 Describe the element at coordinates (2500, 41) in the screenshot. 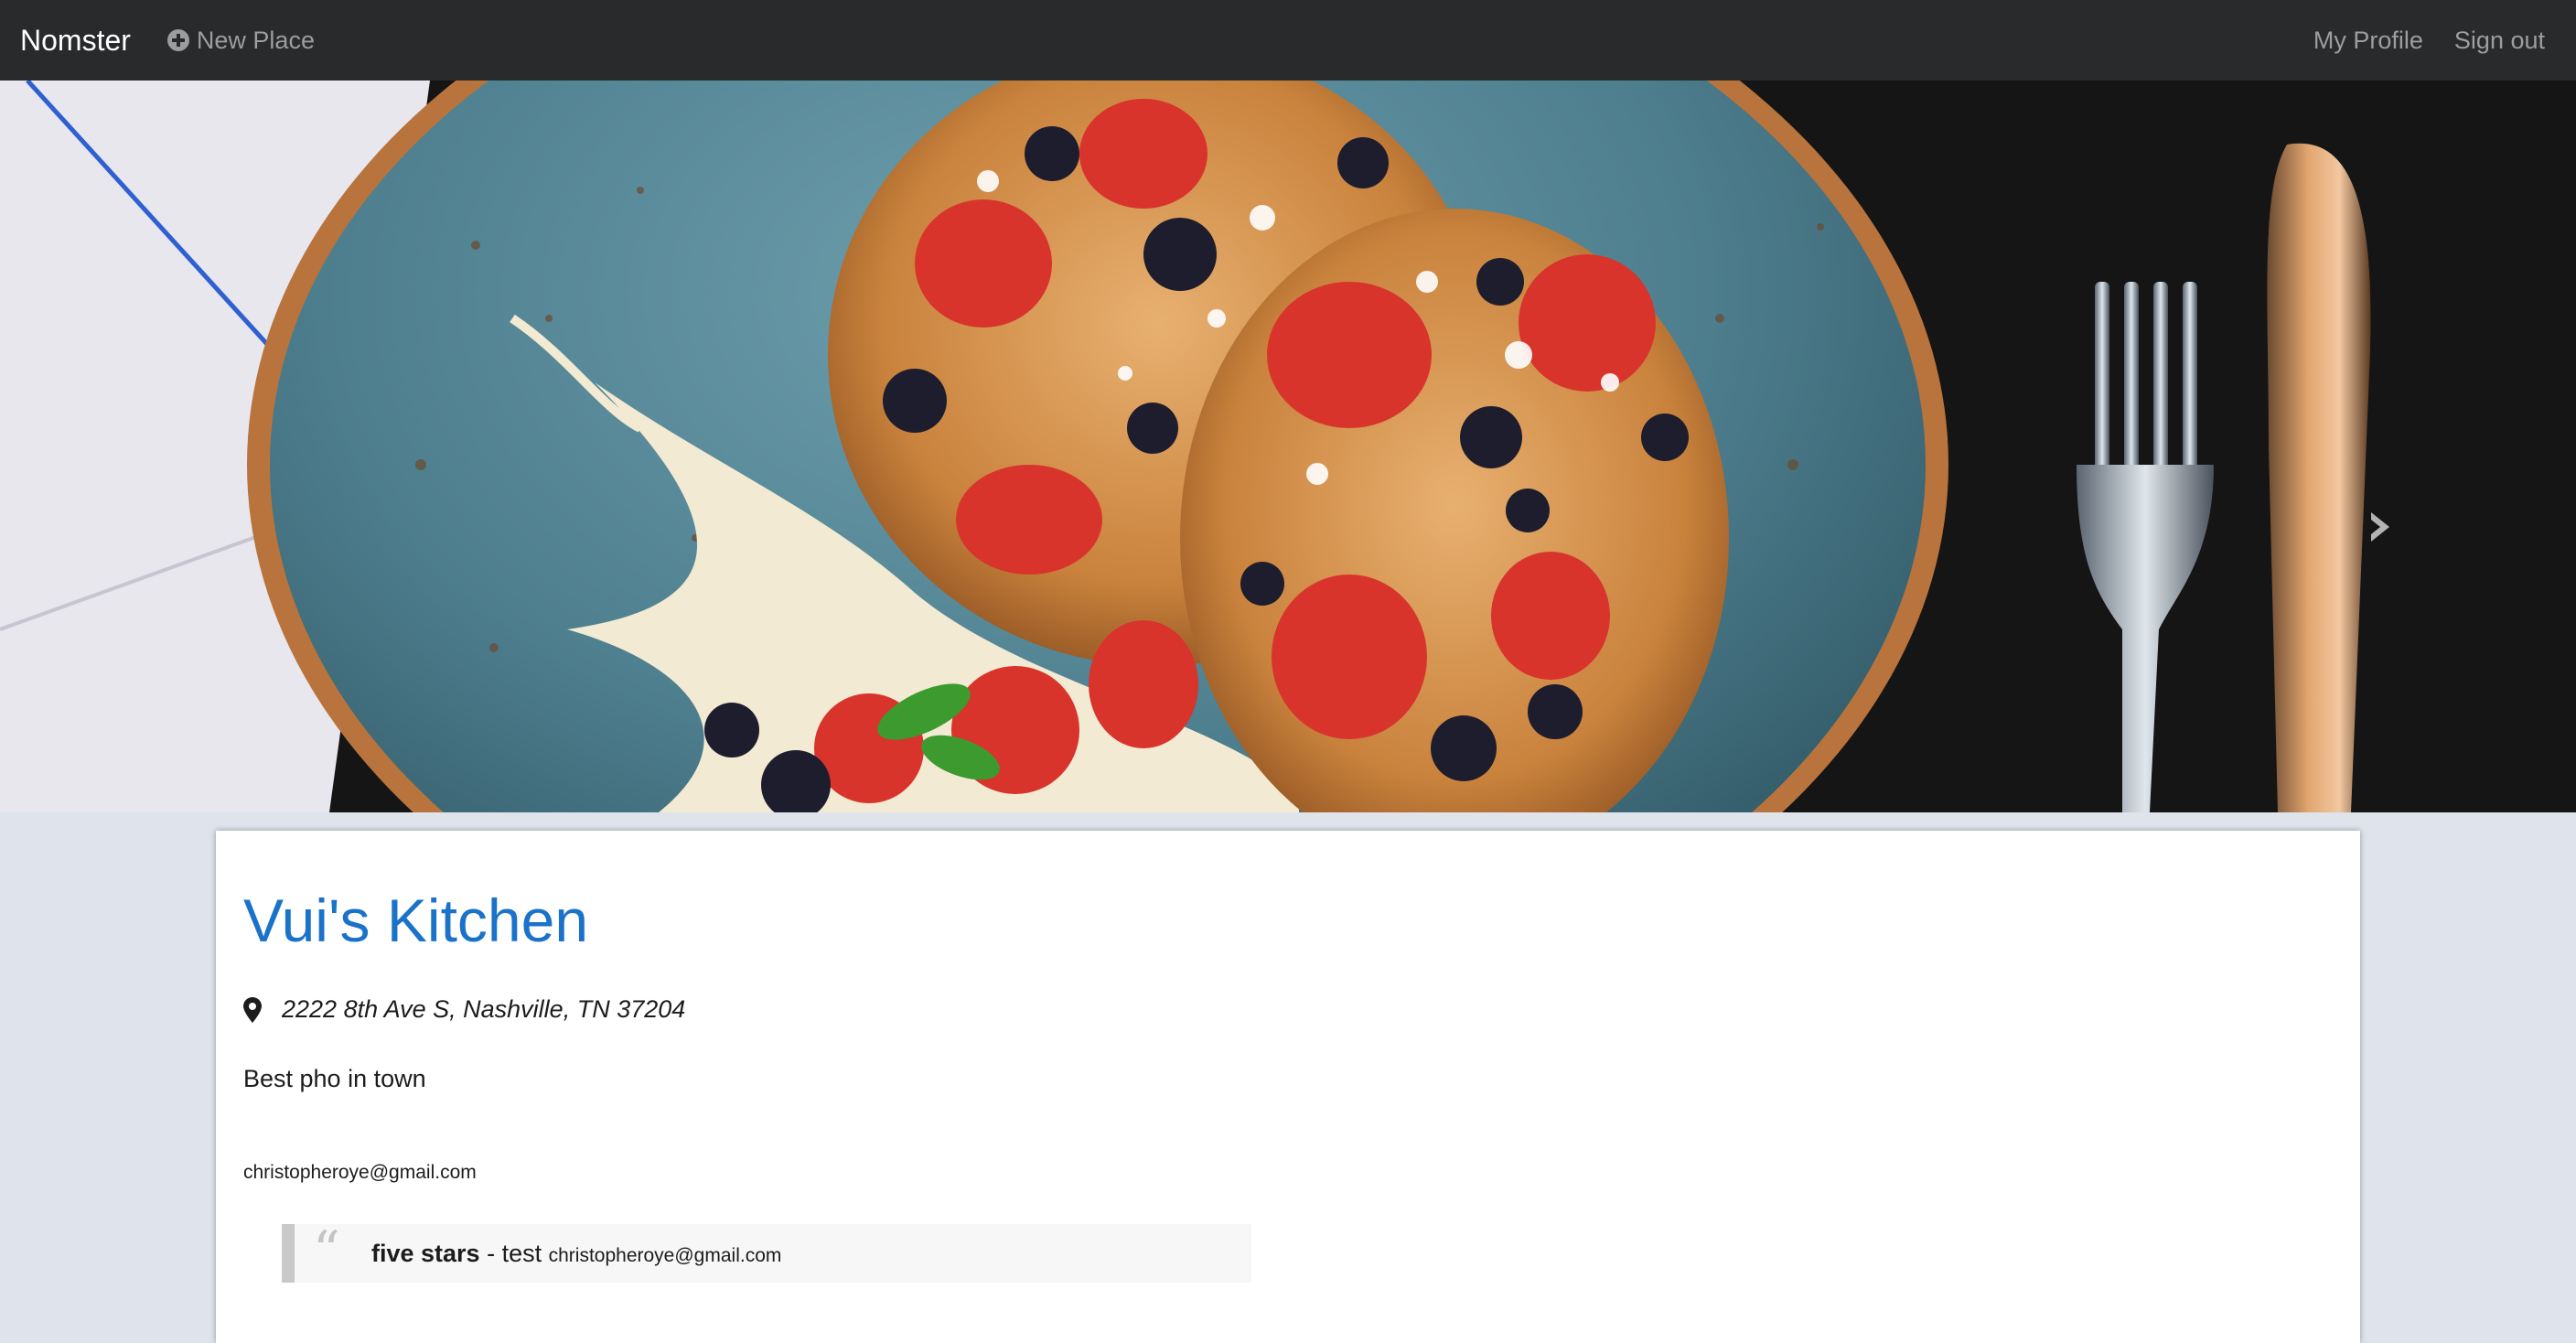

I see `sign-out-link: Sign out` at that location.